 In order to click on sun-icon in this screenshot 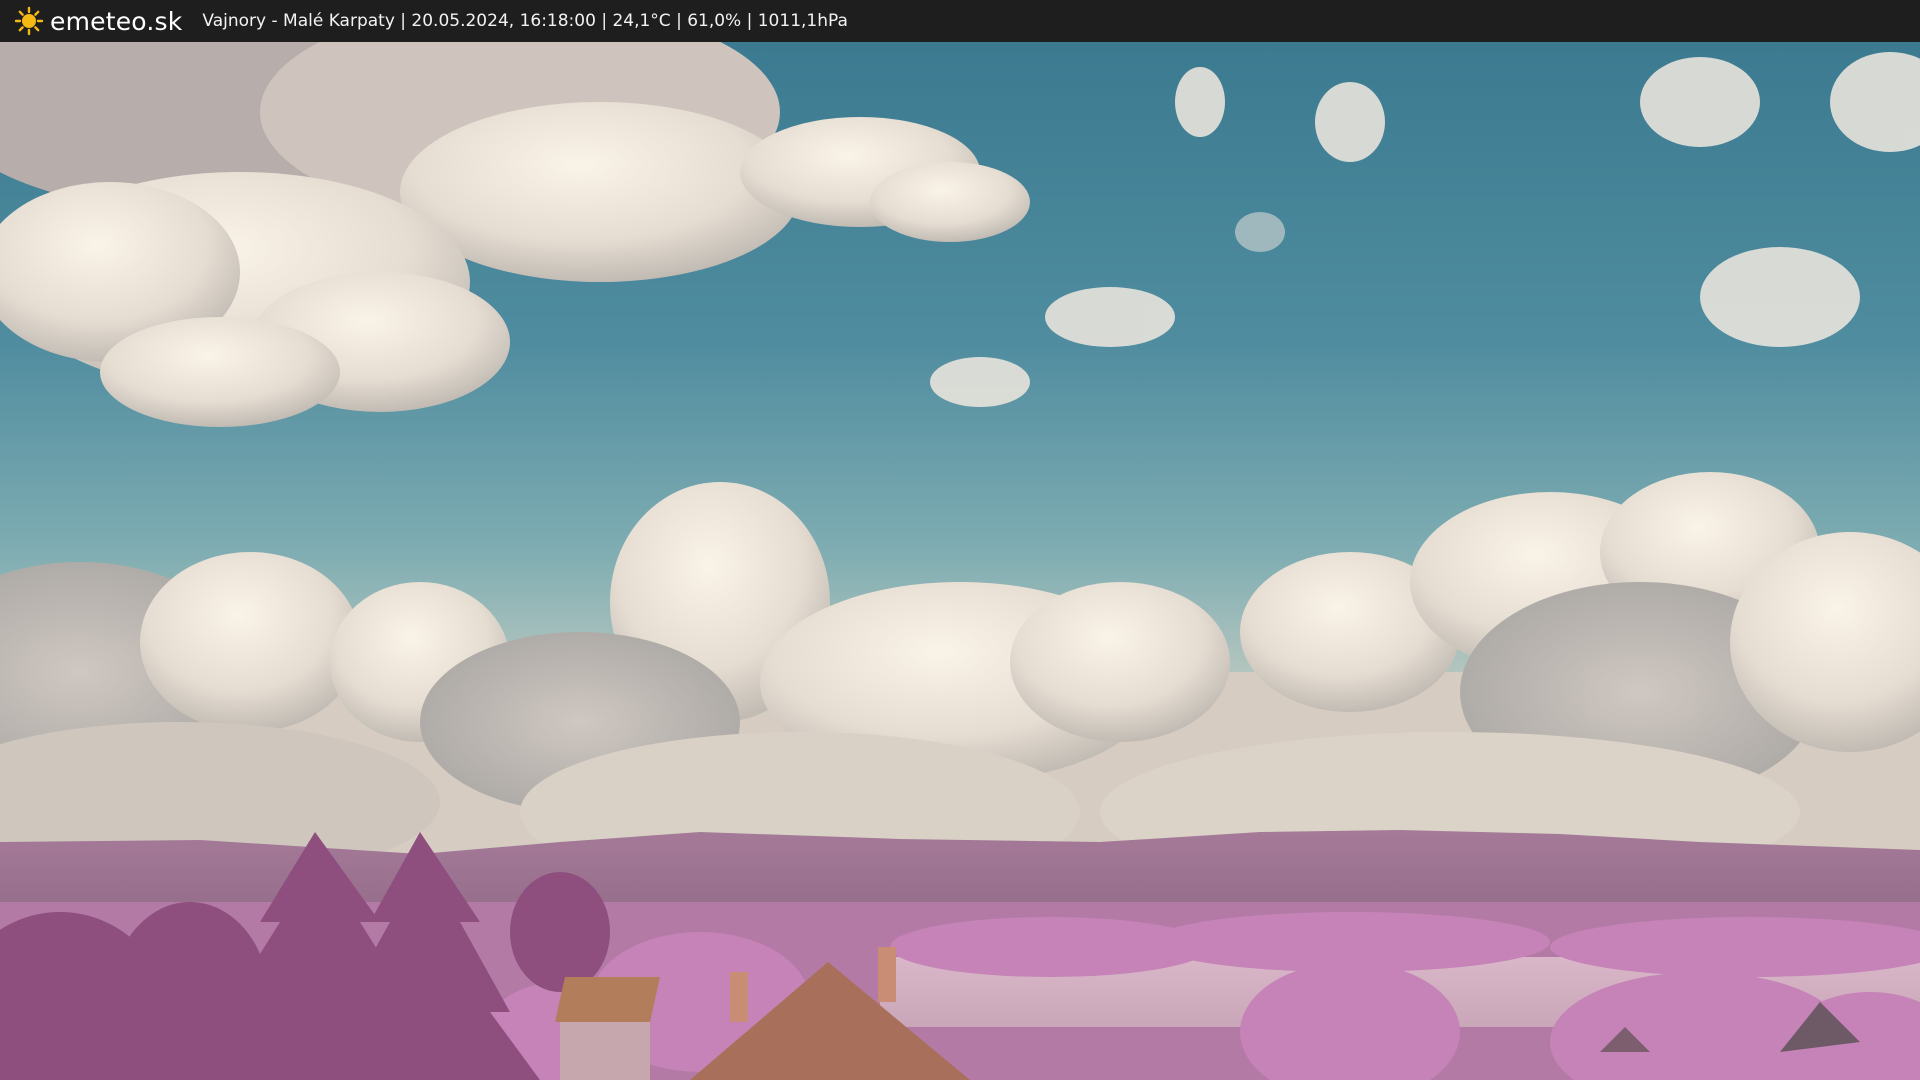, I will do `click(29, 21)`.